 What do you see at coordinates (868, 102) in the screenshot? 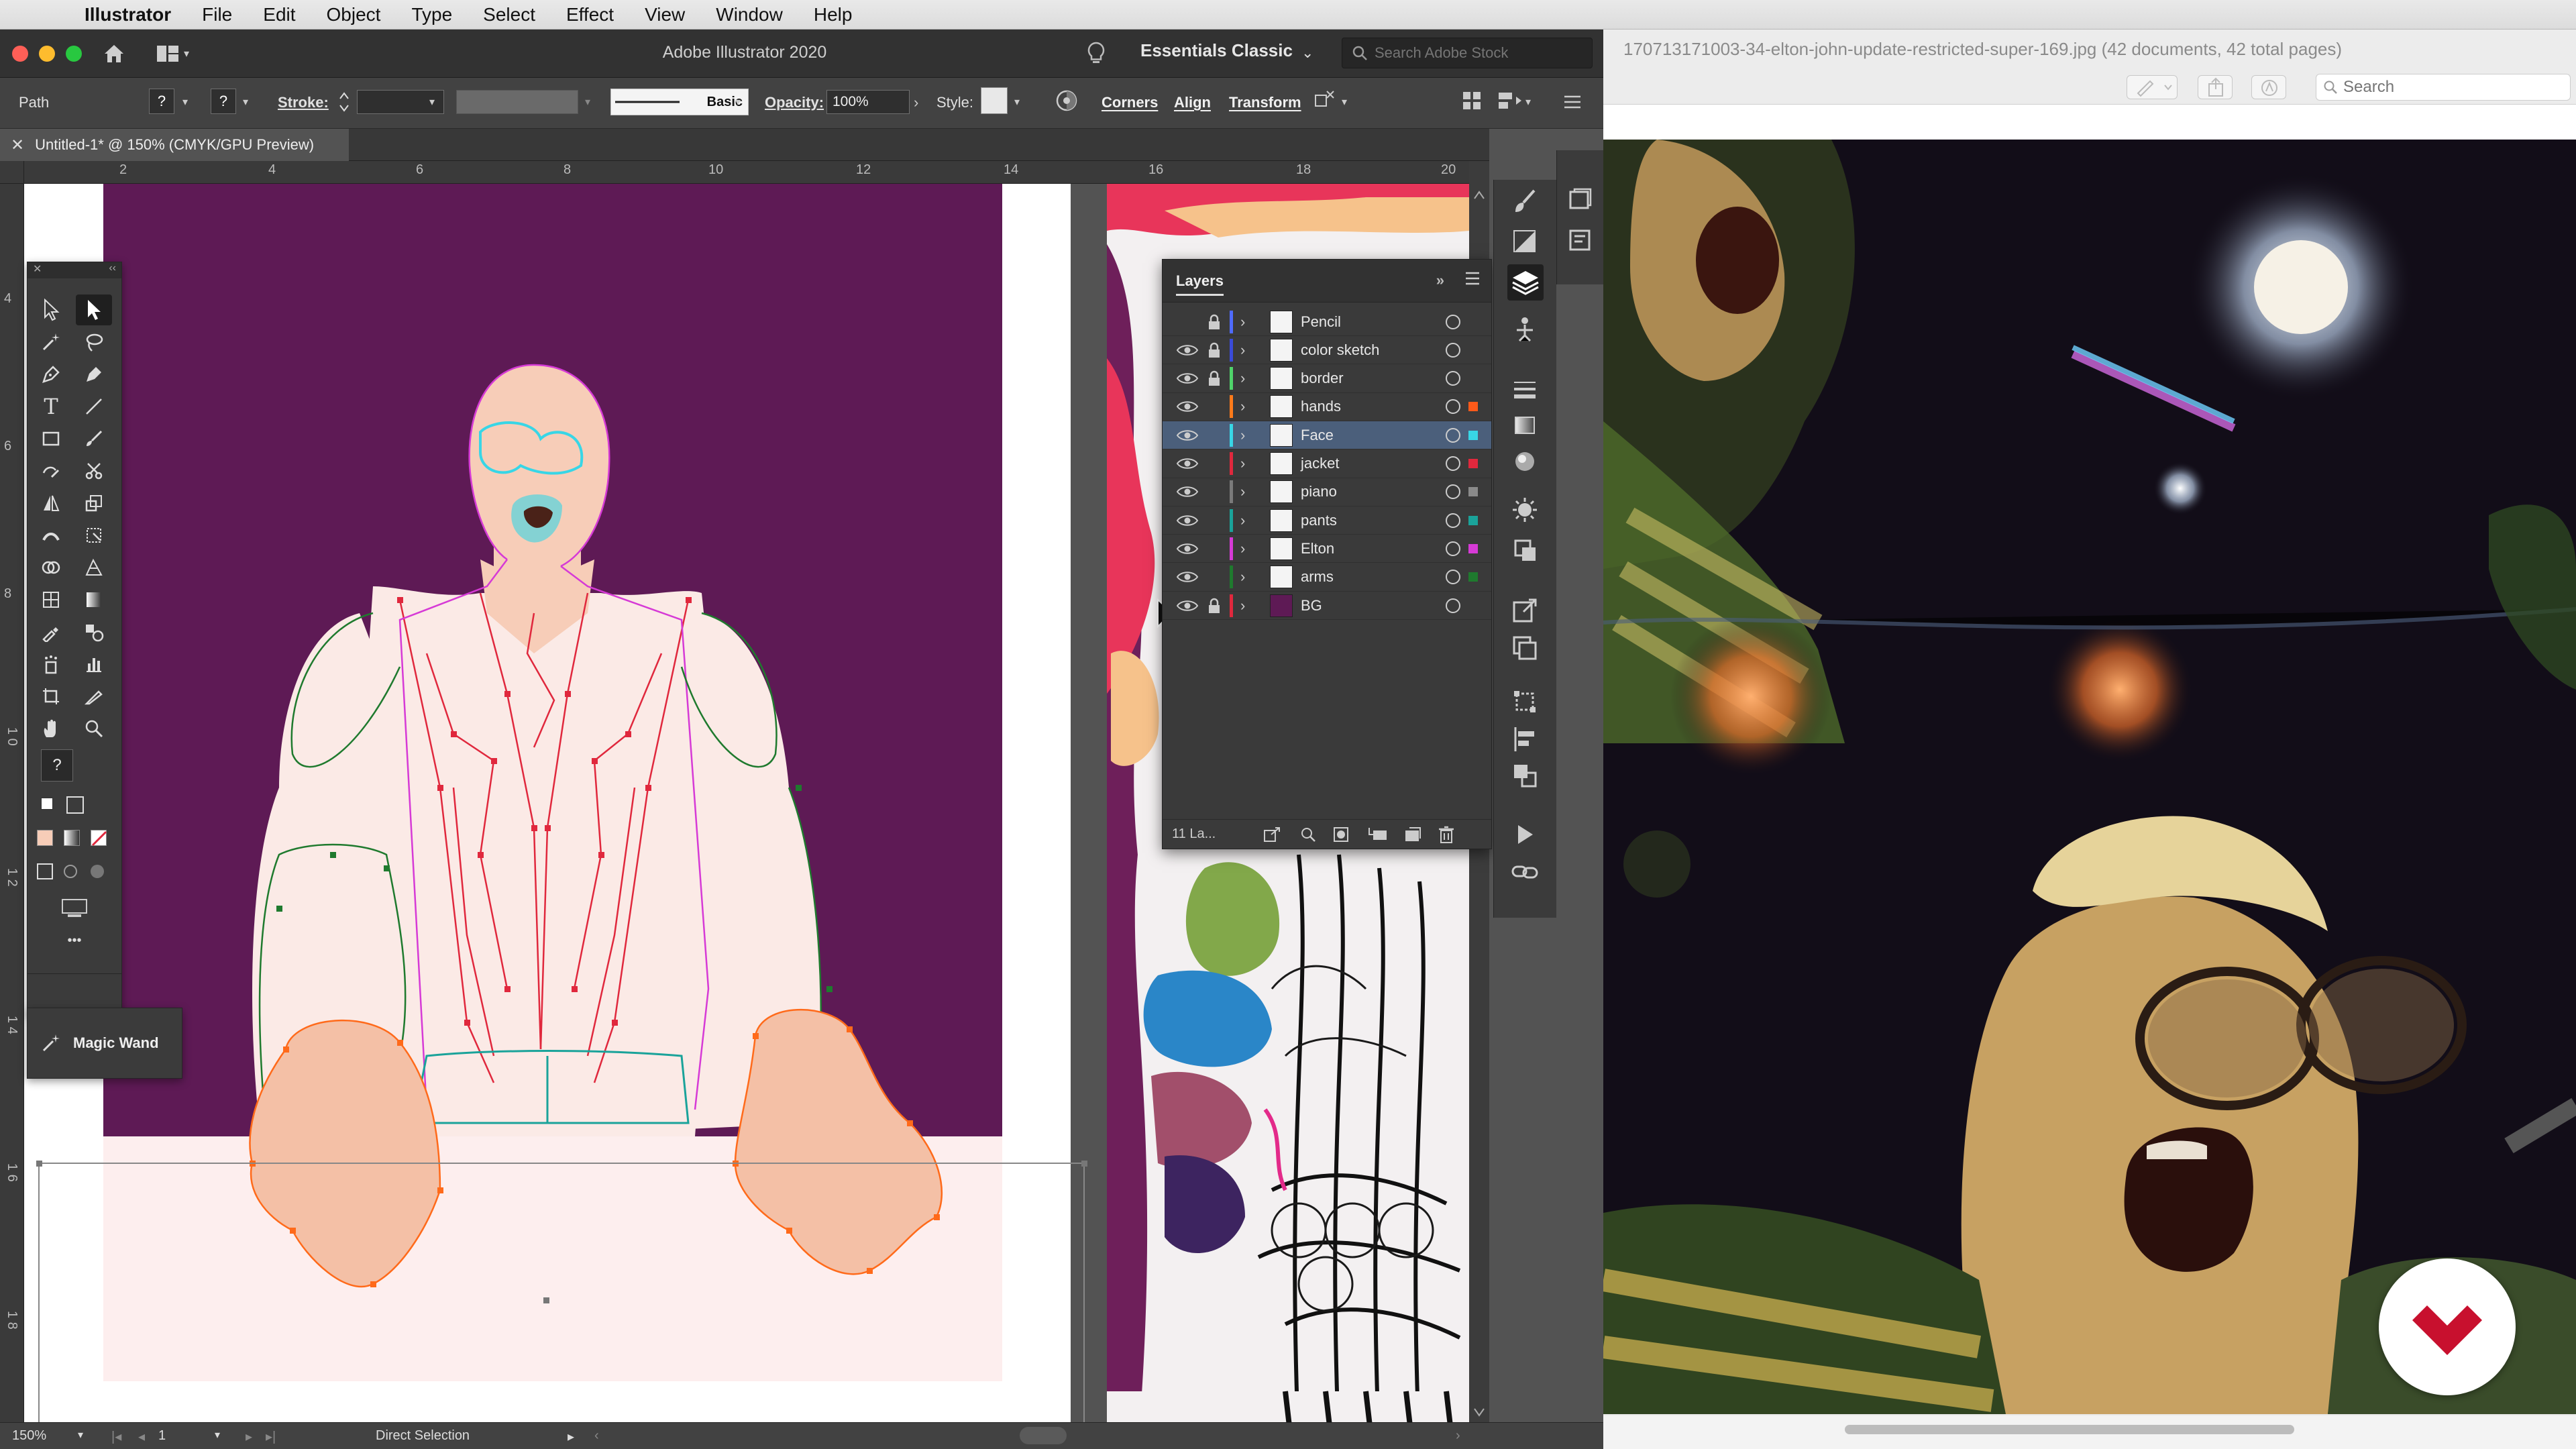
I see `opacity-field: 100%` at bounding box center [868, 102].